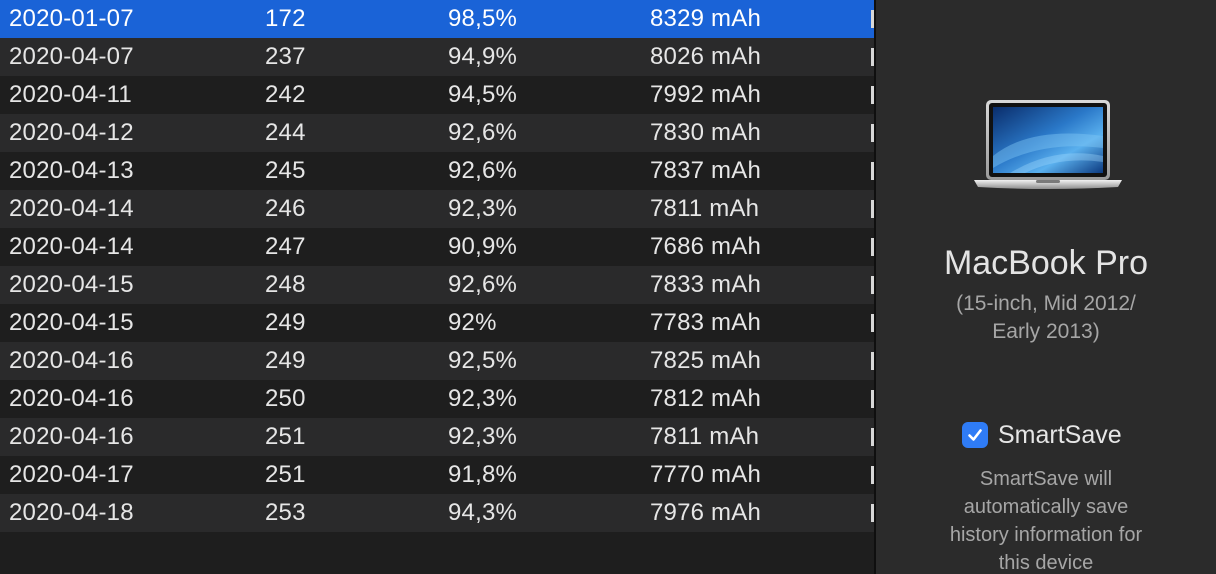  What do you see at coordinates (437, 437) in the screenshot?
I see `table-row: 2020-04-16 251 92,3% 7811 mAh` at bounding box center [437, 437].